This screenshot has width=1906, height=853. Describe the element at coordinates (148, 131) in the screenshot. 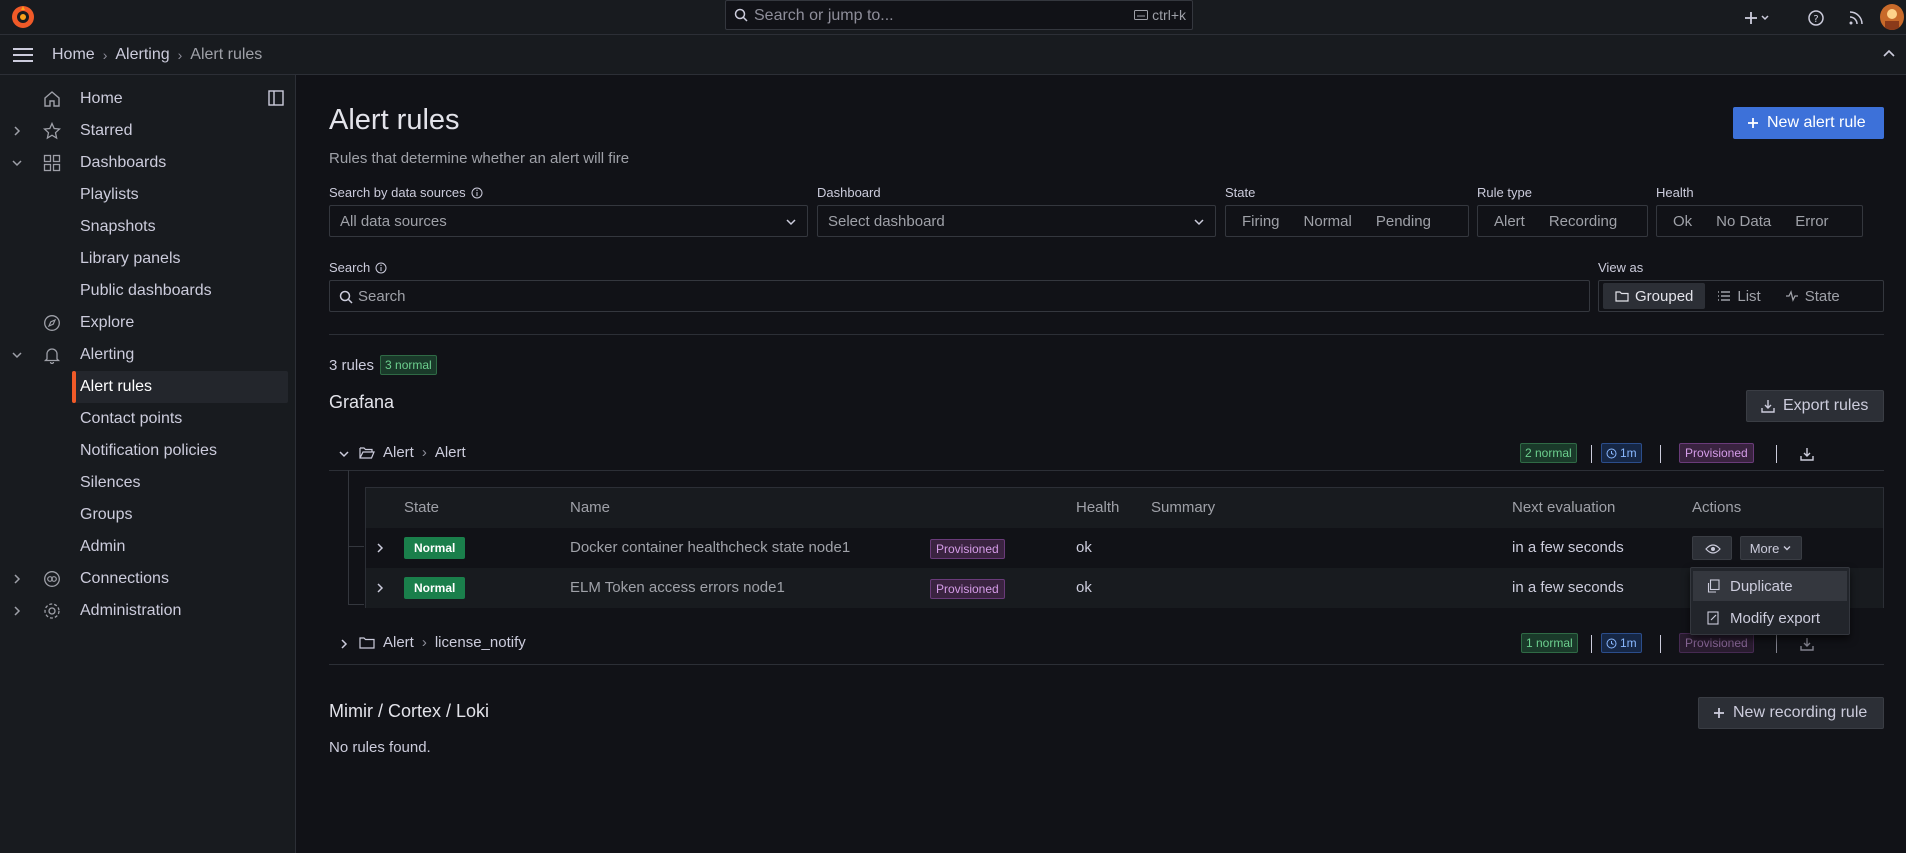

I see `sidebar-item-starred: Starred` at that location.